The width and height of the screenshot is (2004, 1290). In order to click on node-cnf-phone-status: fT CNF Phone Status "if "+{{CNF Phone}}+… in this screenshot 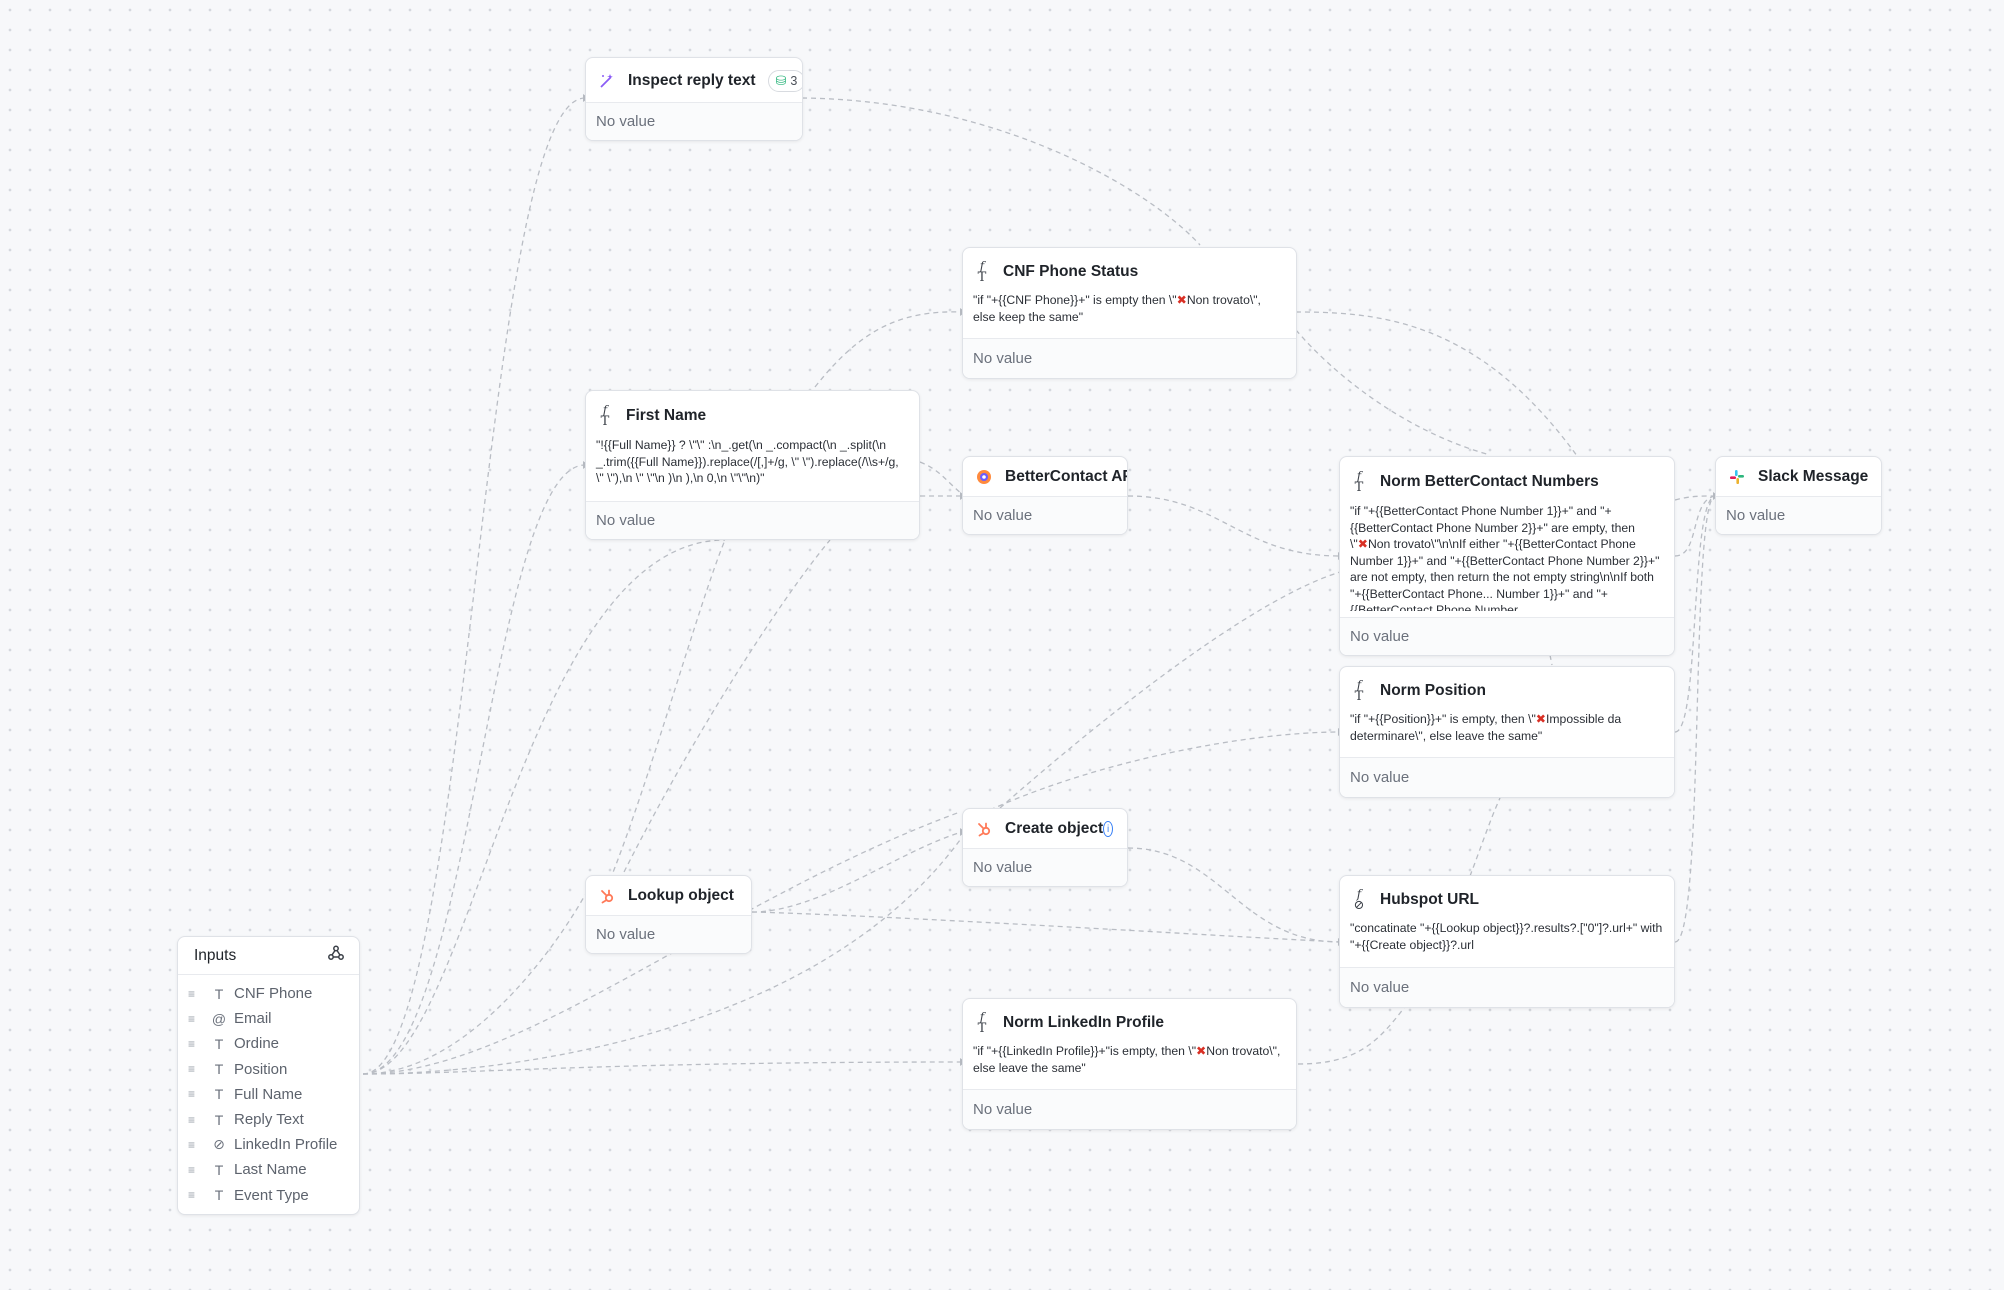, I will do `click(1129, 313)`.